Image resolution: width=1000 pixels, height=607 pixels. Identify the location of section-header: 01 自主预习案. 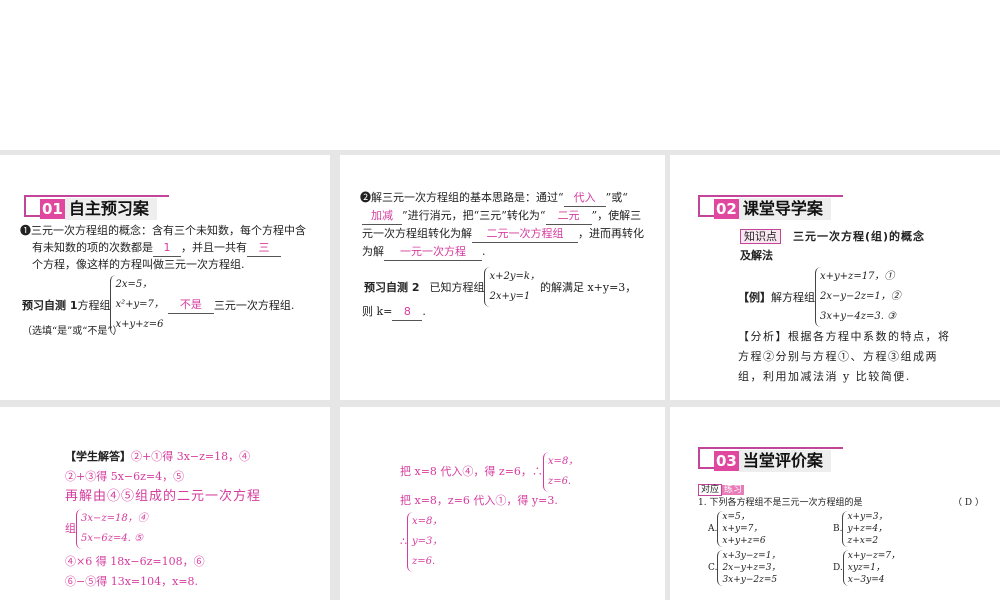
(96, 207).